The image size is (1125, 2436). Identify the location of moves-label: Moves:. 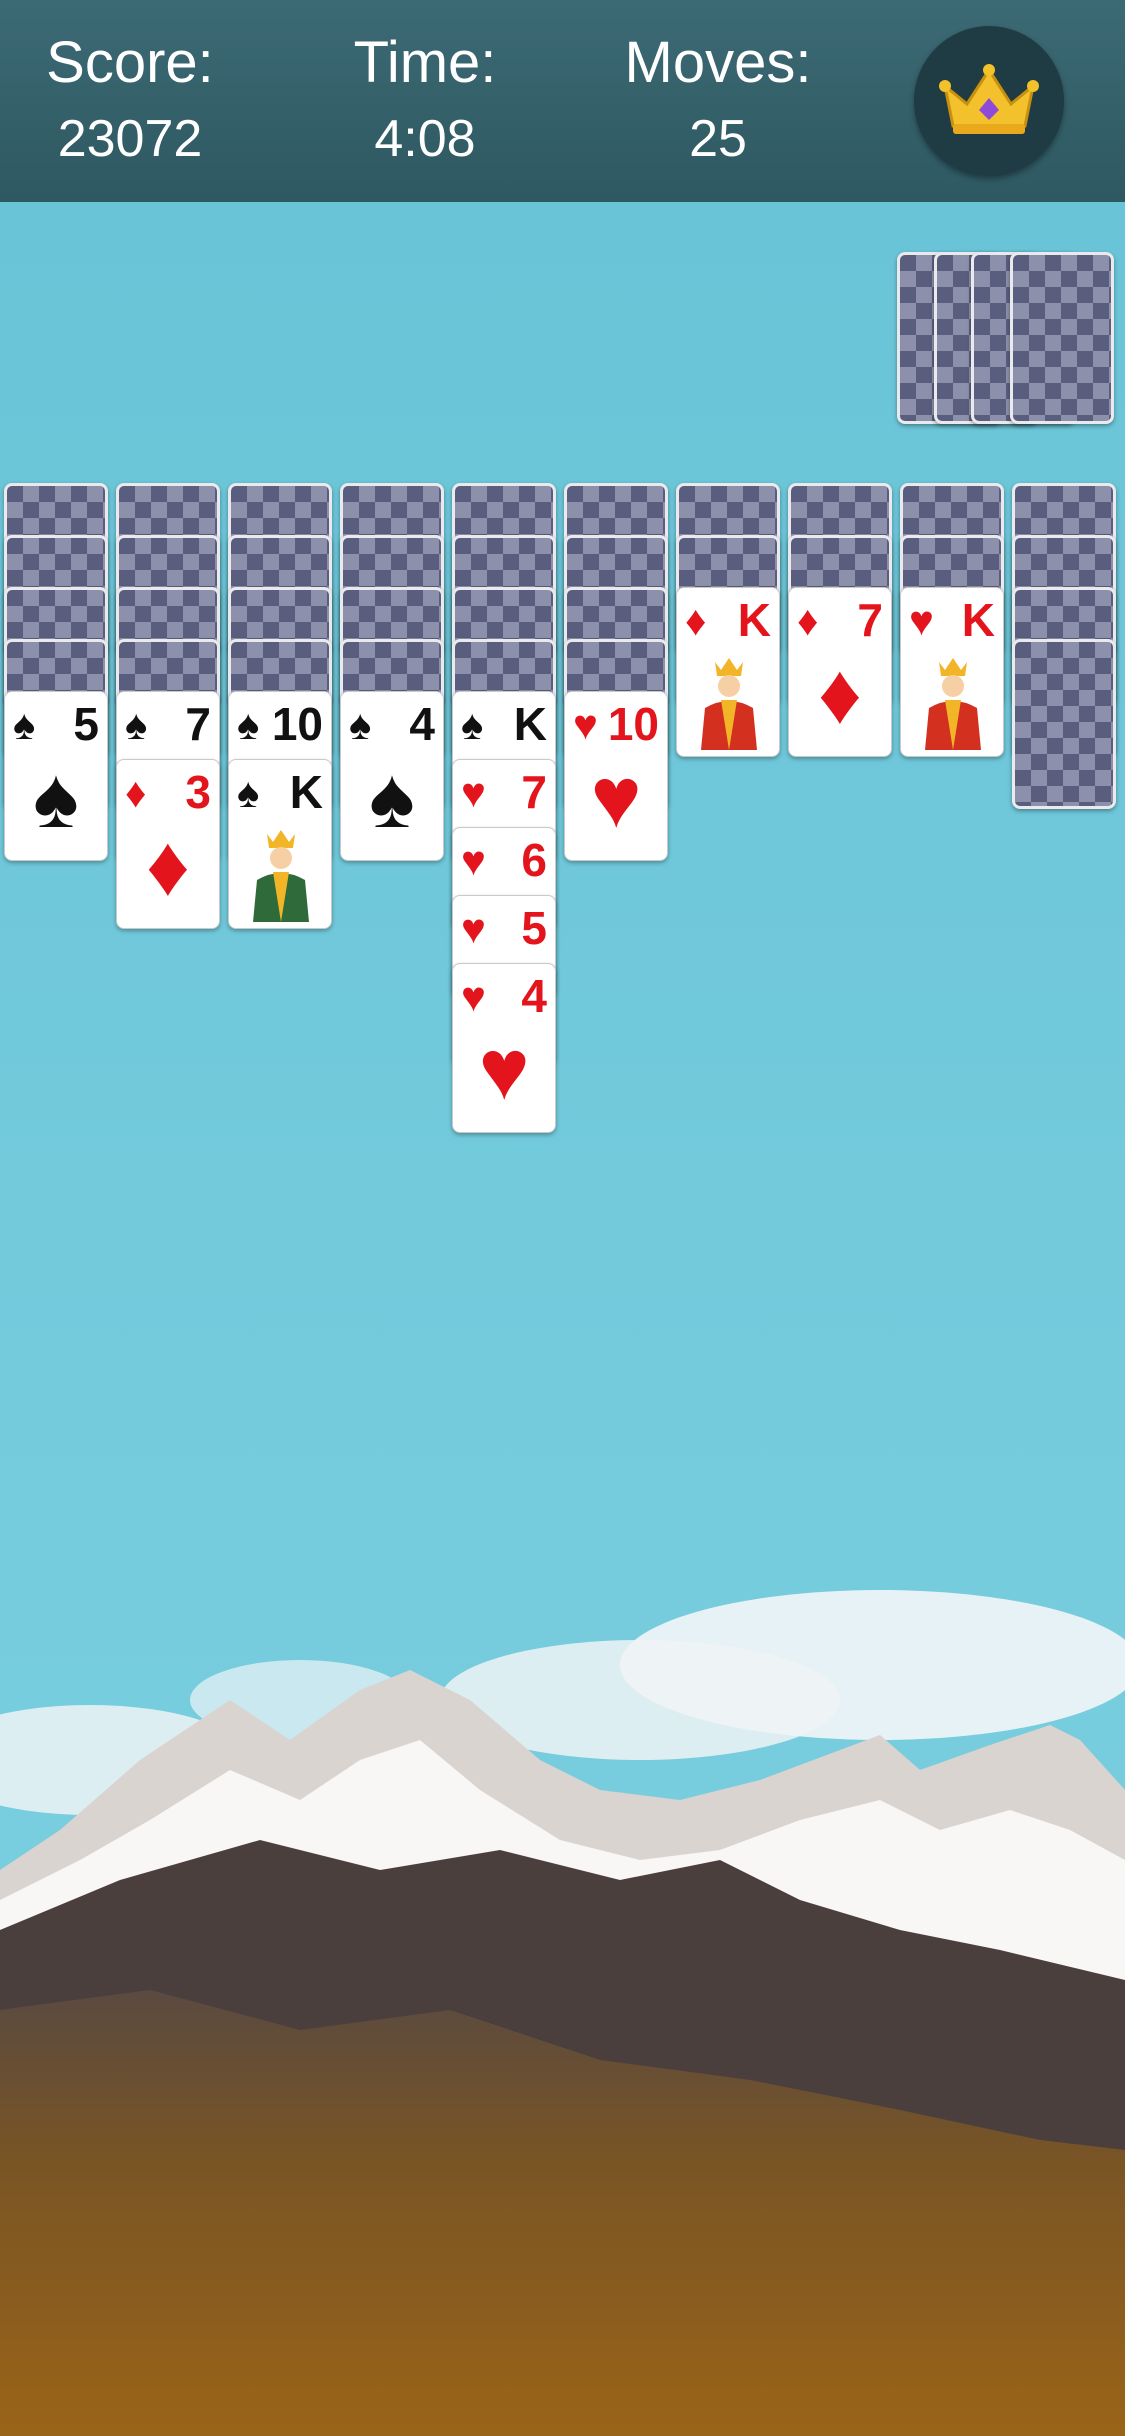
(718, 62).